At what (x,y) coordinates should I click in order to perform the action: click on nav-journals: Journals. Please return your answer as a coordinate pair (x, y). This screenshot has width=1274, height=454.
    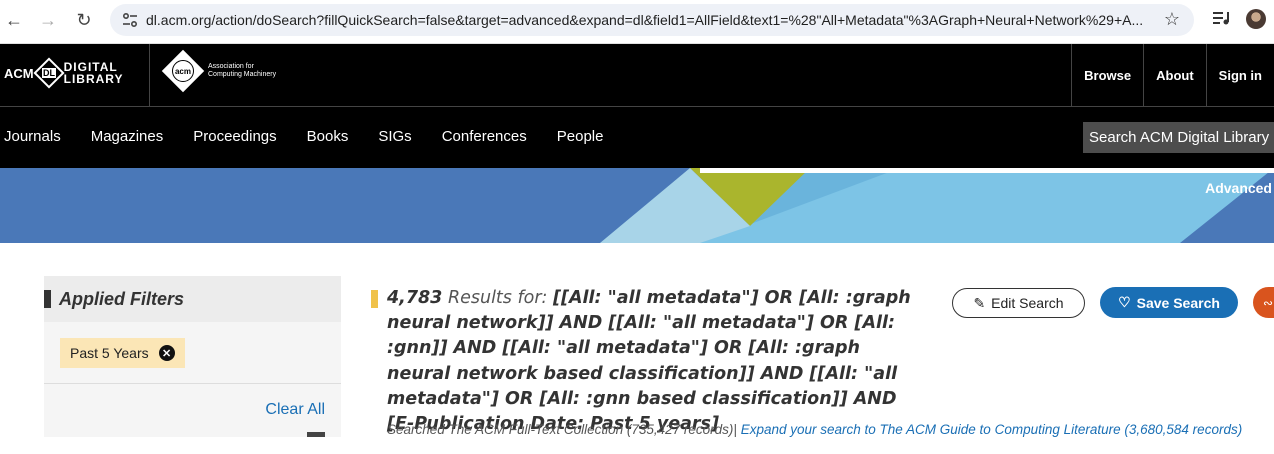
    Looking at the image, I should click on (32, 136).